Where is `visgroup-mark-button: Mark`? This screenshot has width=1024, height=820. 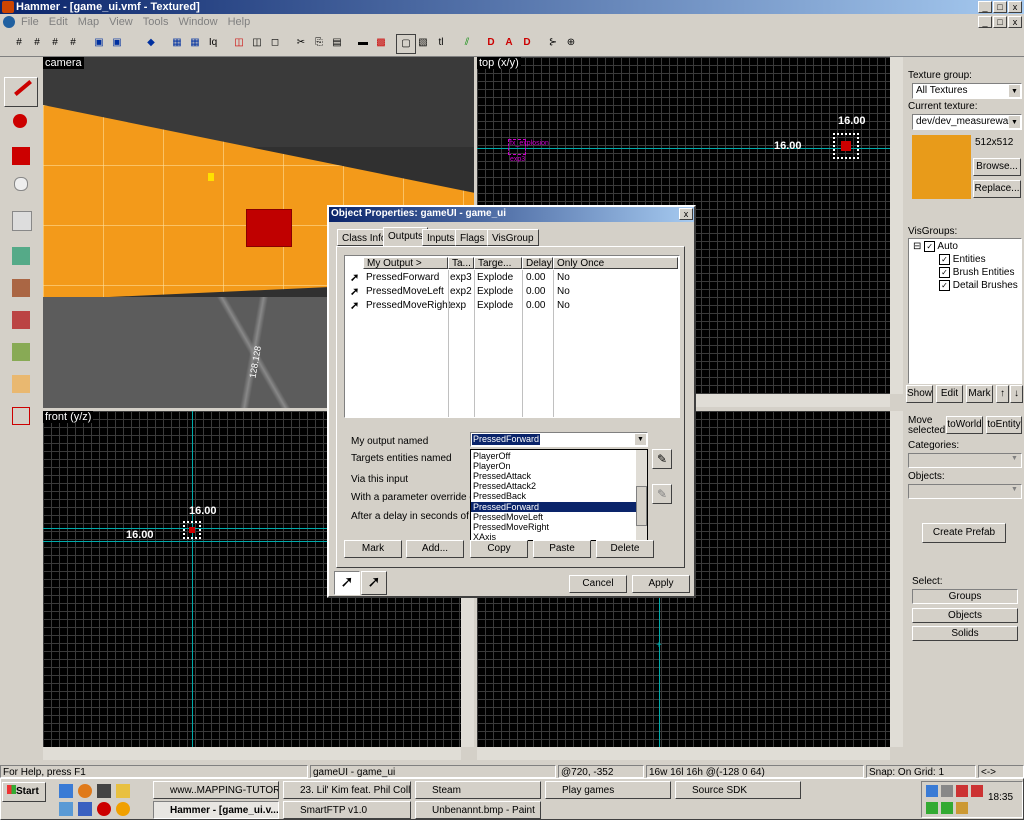 visgroup-mark-button: Mark is located at coordinates (979, 394).